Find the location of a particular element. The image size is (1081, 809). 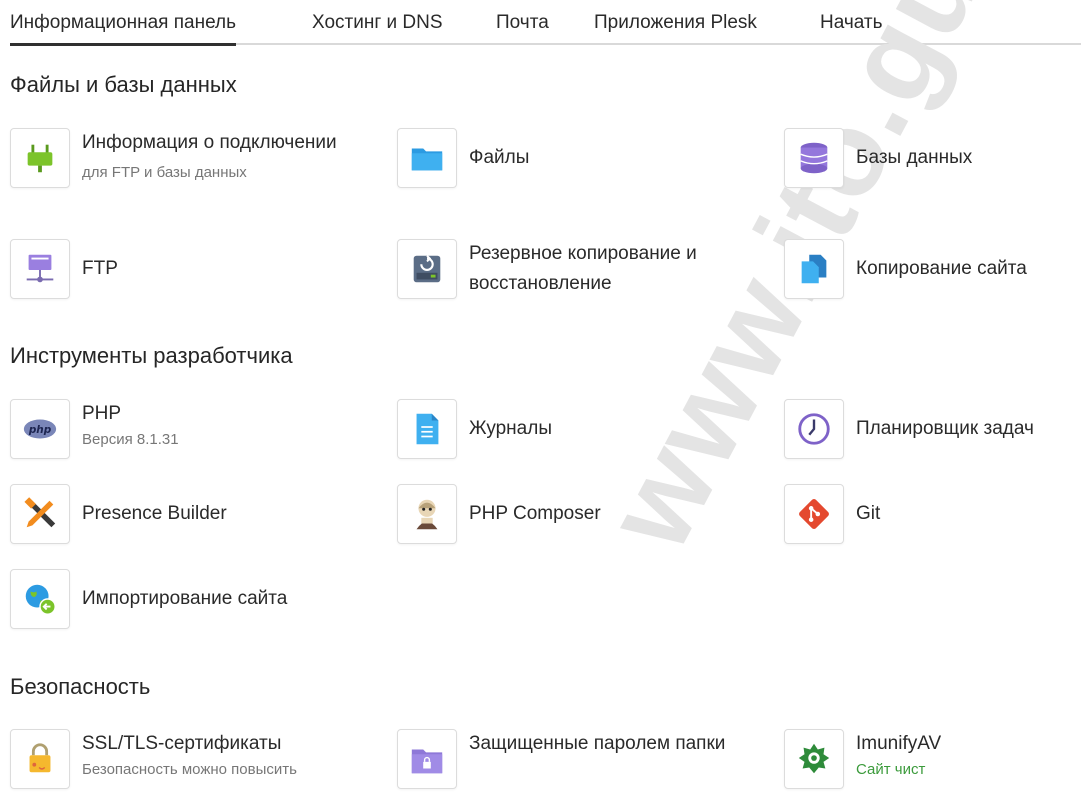

tile-sub: для FTP и базы данных is located at coordinates (164, 172).